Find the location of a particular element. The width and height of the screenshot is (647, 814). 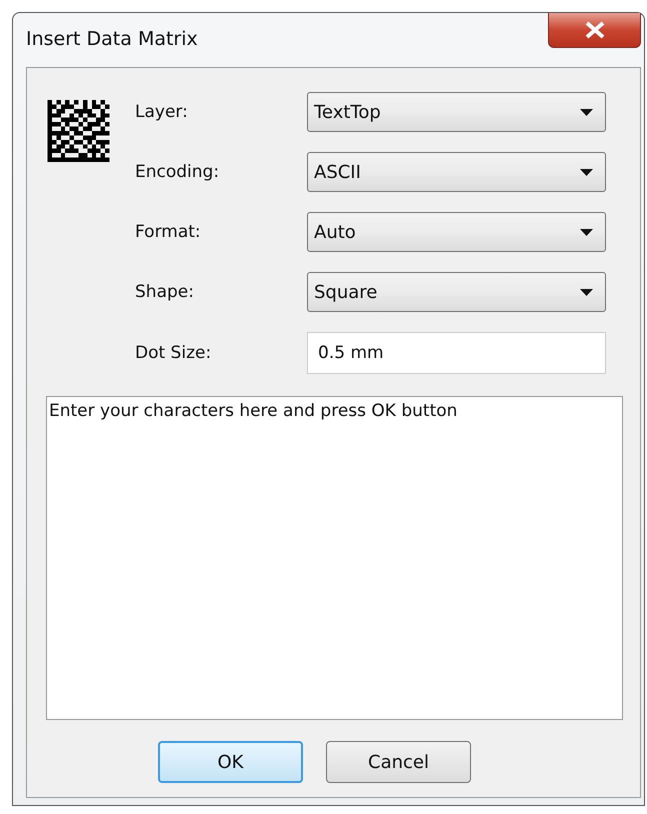

close-button is located at coordinates (594, 30).